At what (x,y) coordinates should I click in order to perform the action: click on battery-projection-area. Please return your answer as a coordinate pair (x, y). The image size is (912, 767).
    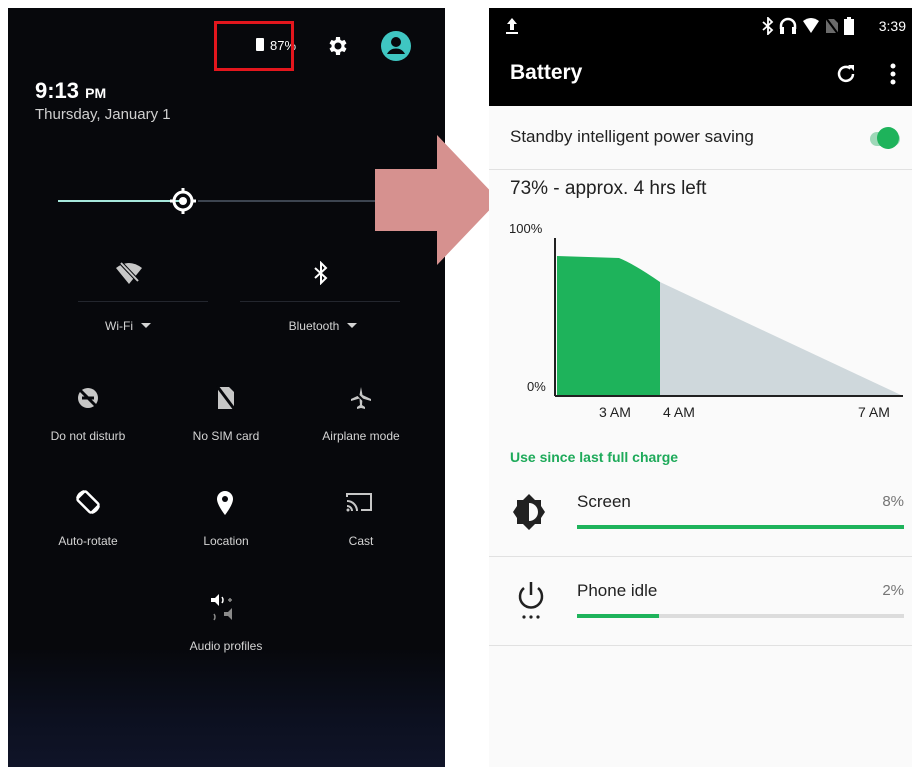
    Looking at the image, I should click on (781, 339).